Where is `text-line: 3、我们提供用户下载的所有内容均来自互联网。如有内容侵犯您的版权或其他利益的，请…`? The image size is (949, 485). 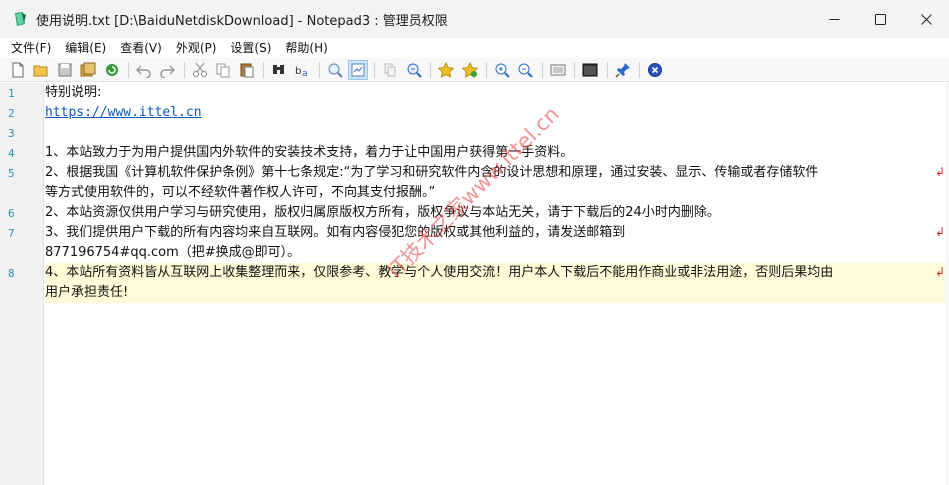 text-line: 3、我们提供用户下载的所有内容均来自互联网。如有内容侵犯您的版权或其他利益的，请… is located at coordinates (335, 233).